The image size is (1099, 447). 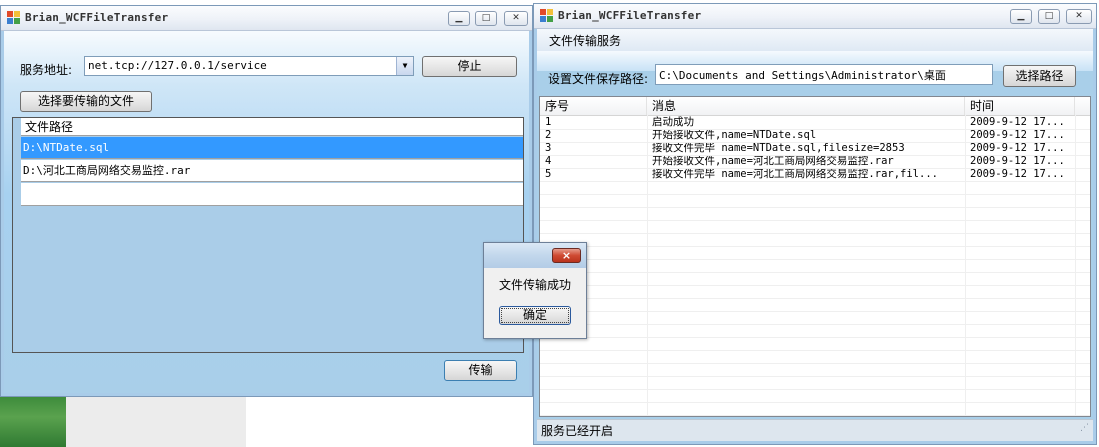 What do you see at coordinates (598, 79) in the screenshot?
I see `save-path-label: 设置文件保存路径:` at bounding box center [598, 79].